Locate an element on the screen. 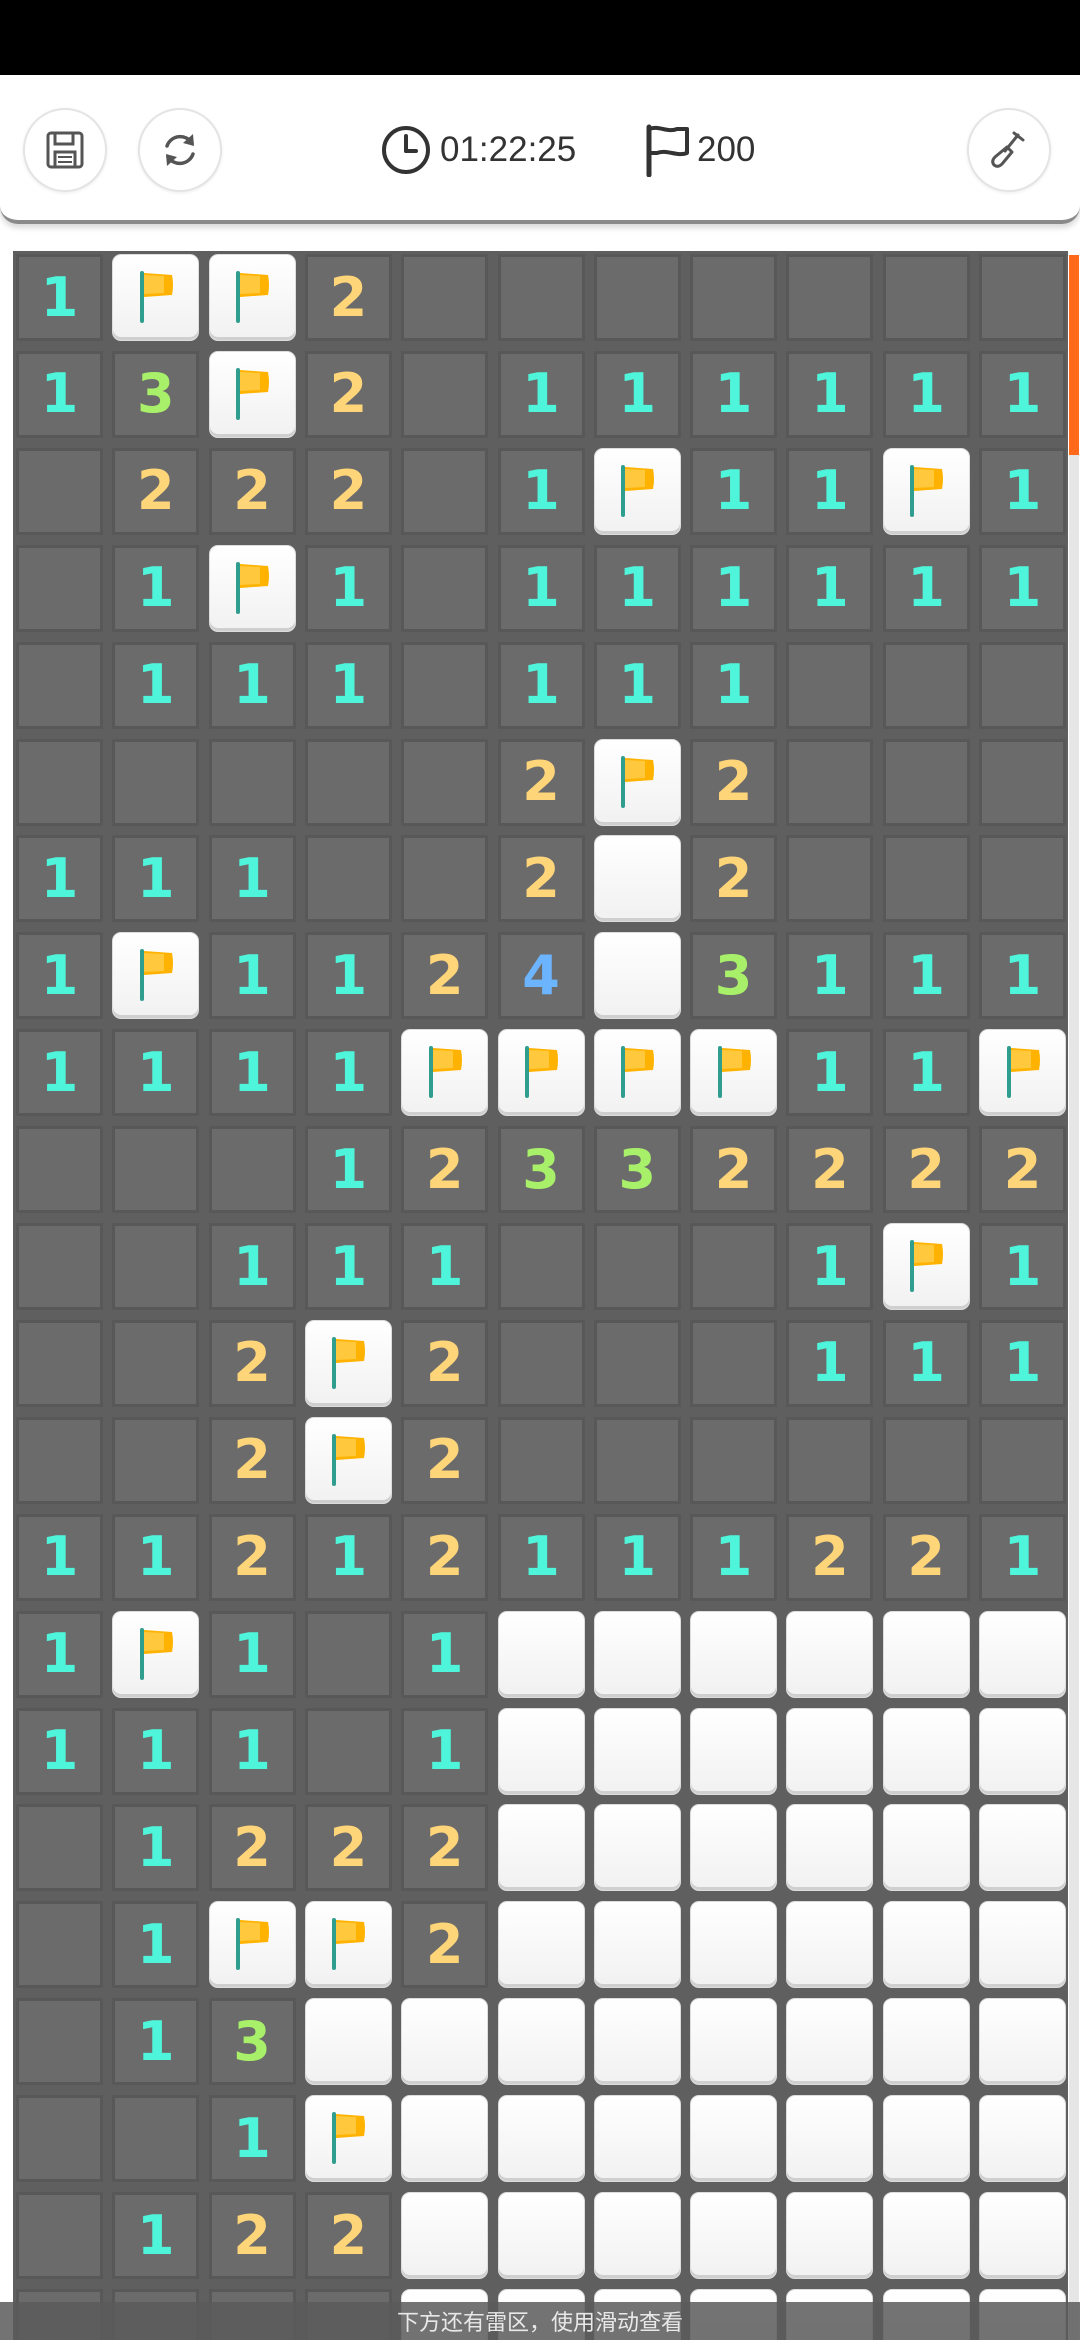 This screenshot has width=1080, height=2340. save-button is located at coordinates (65, 150).